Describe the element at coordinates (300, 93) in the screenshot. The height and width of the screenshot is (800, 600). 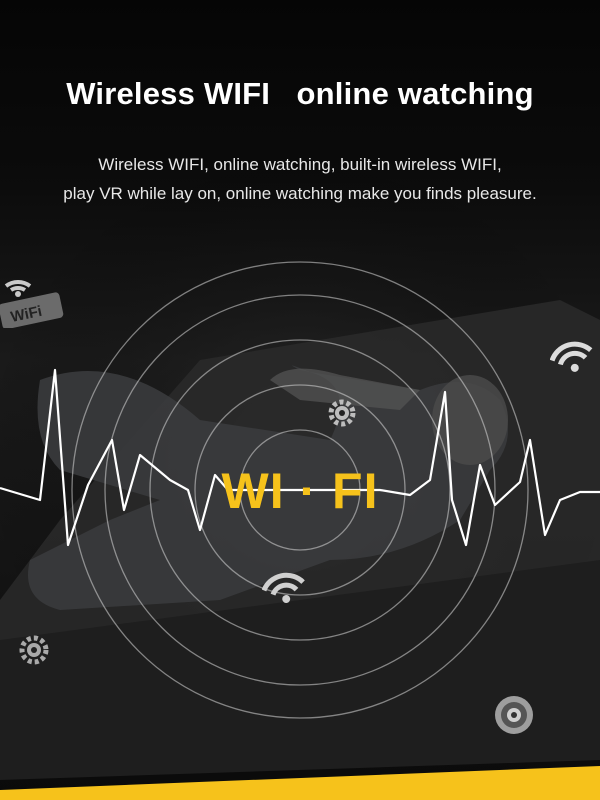
I see `page-title: Wireless WIFI online watching` at that location.